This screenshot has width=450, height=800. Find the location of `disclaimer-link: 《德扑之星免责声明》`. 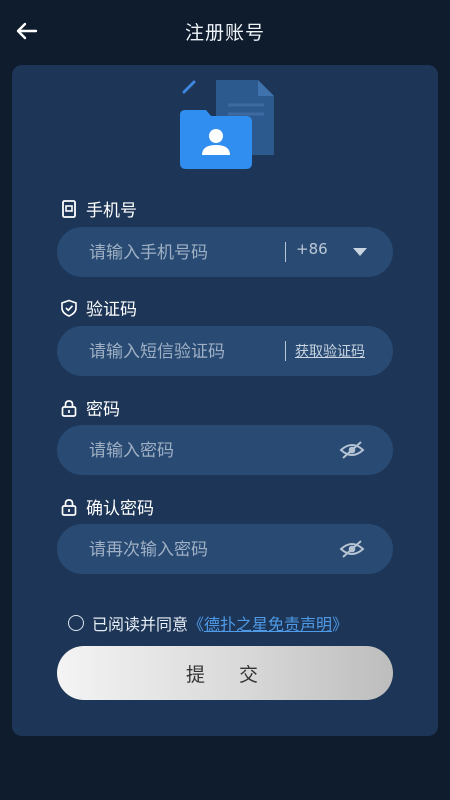

disclaimer-link: 《德扑之星免责声明》 is located at coordinates (268, 623).